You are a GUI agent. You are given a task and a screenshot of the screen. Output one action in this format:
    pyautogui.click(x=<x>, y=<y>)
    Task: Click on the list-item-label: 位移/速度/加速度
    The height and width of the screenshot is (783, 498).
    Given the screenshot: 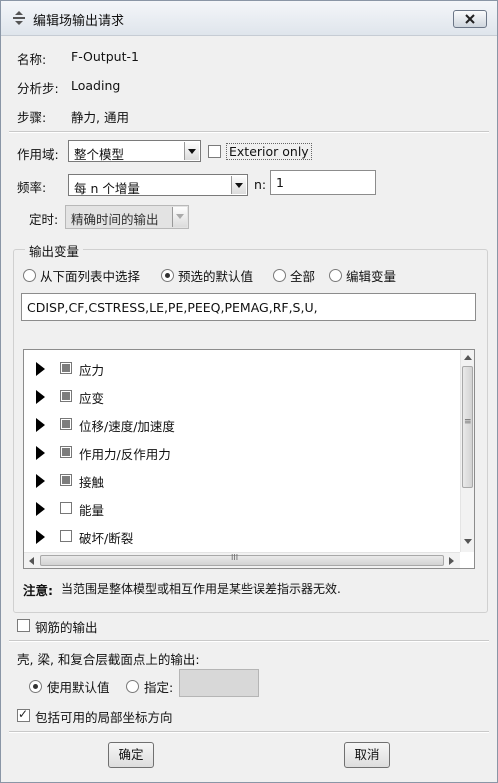 What is the action you would take?
    pyautogui.click(x=127, y=426)
    